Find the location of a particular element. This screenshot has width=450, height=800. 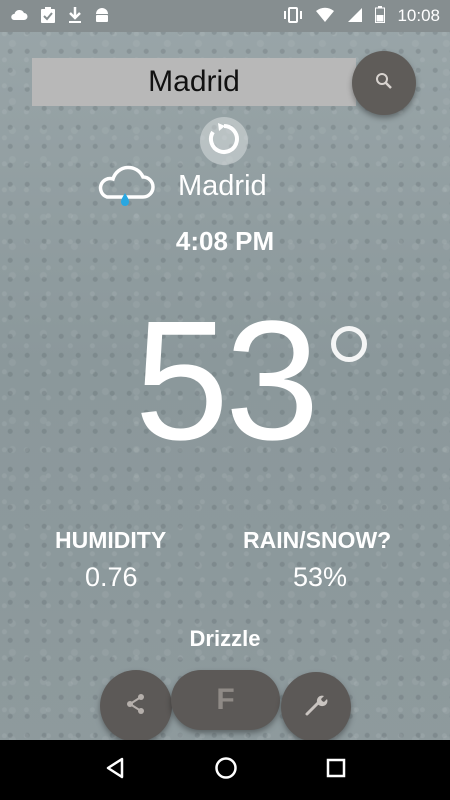

refresh-button is located at coordinates (224, 141).